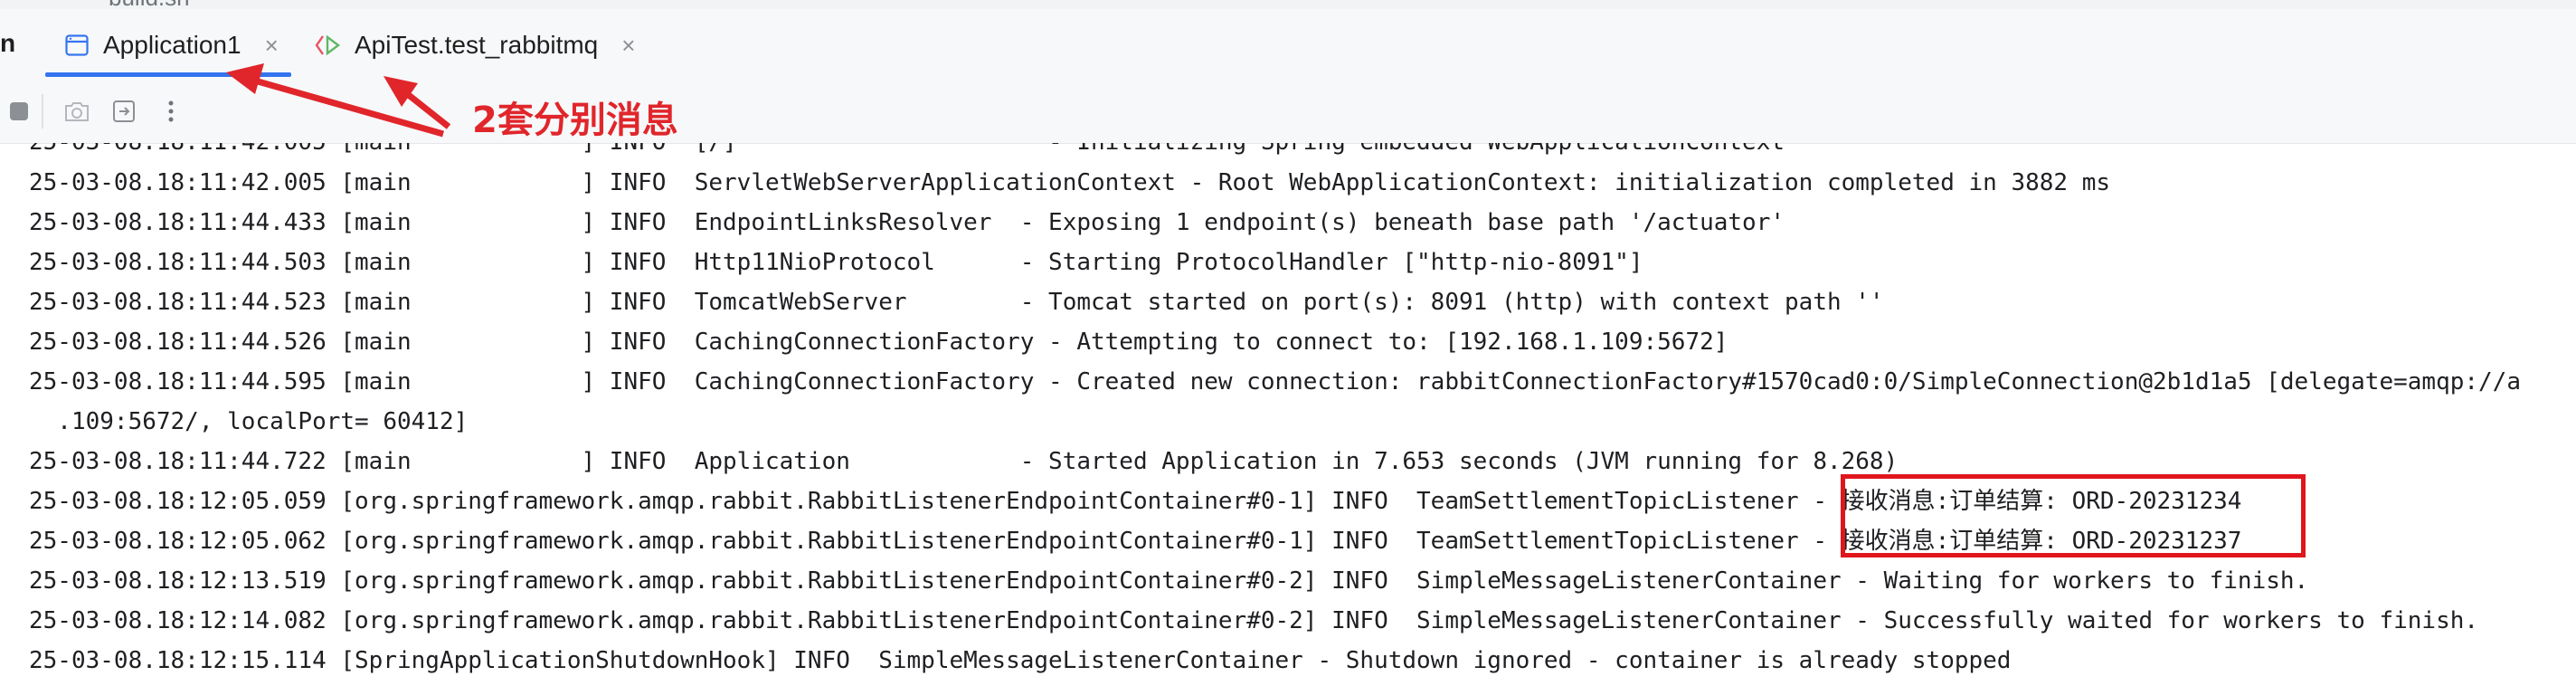 The image size is (2576, 686). I want to click on tab-apitest: ApiTest.test_rabbitmq ×, so click(475, 45).